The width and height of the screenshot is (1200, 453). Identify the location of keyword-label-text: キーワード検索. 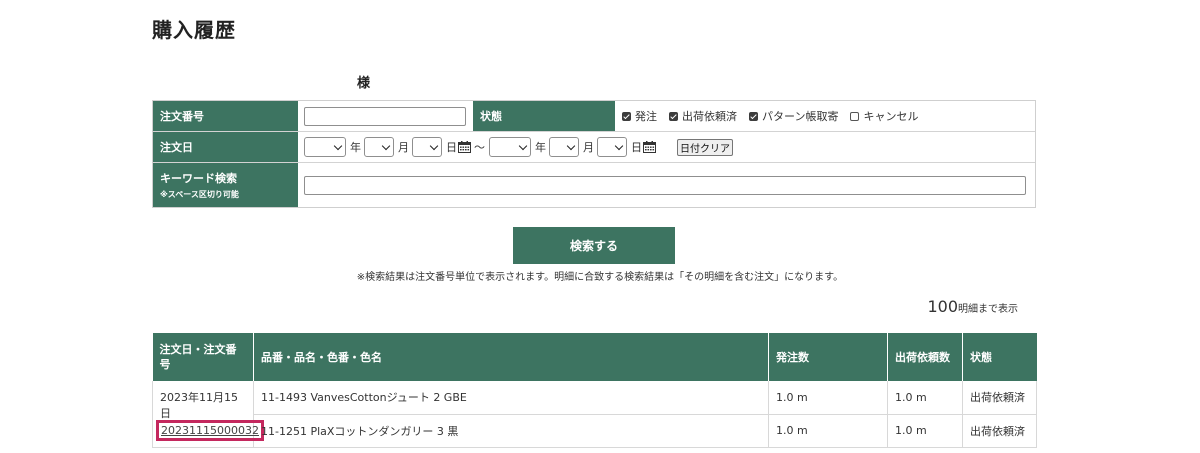
(198, 178).